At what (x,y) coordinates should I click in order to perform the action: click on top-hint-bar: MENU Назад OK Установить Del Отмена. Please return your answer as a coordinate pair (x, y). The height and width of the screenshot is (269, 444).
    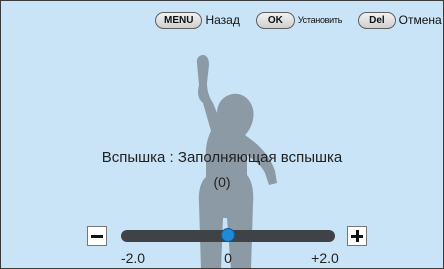
    Looking at the image, I should click on (294, 20).